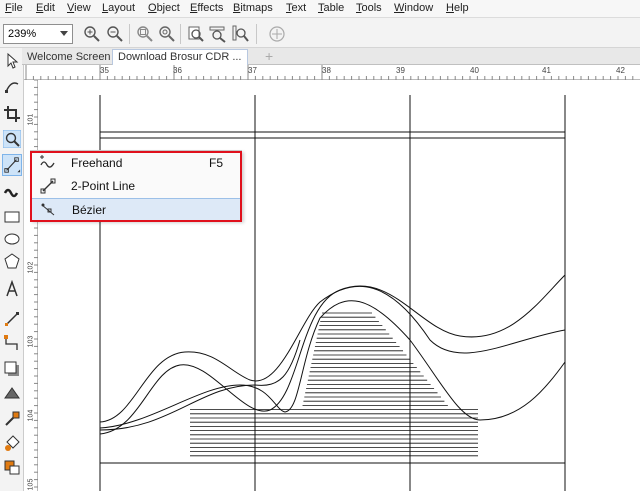  What do you see at coordinates (31, 119) in the screenshot?
I see `ruler-label: 101` at bounding box center [31, 119].